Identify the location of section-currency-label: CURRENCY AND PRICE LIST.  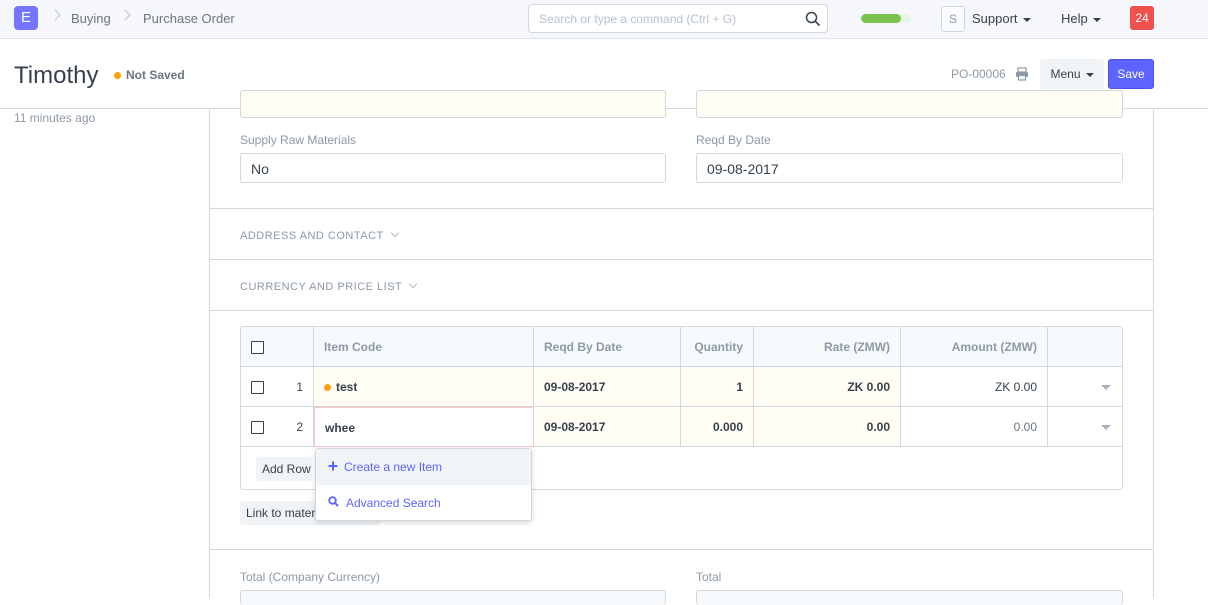
(321, 287).